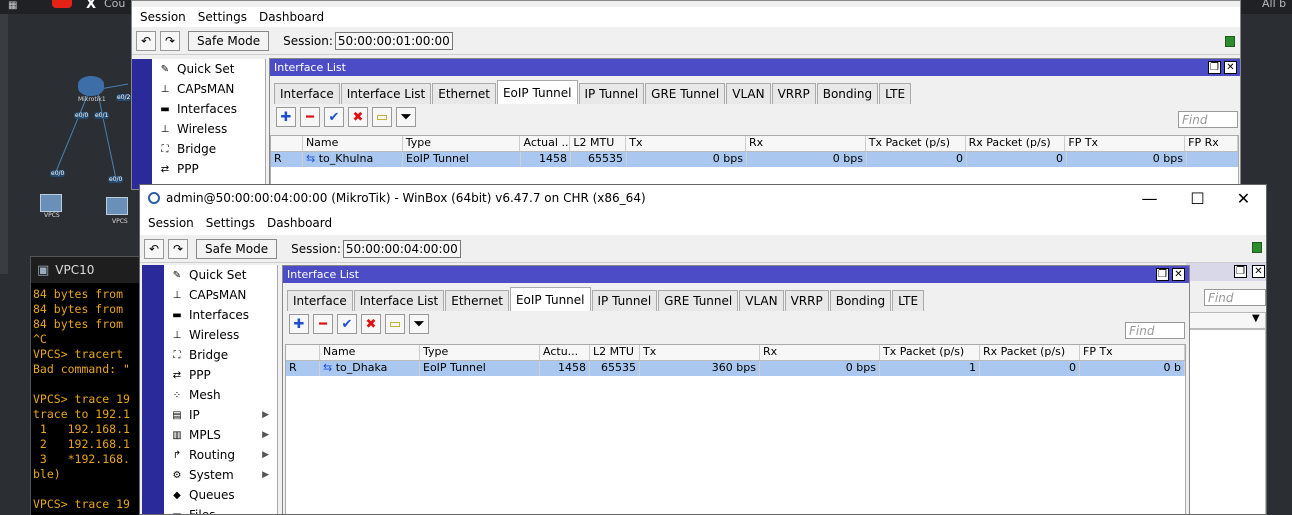 The height and width of the screenshot is (515, 1292). I want to click on x-icon: X, so click(91, 6).